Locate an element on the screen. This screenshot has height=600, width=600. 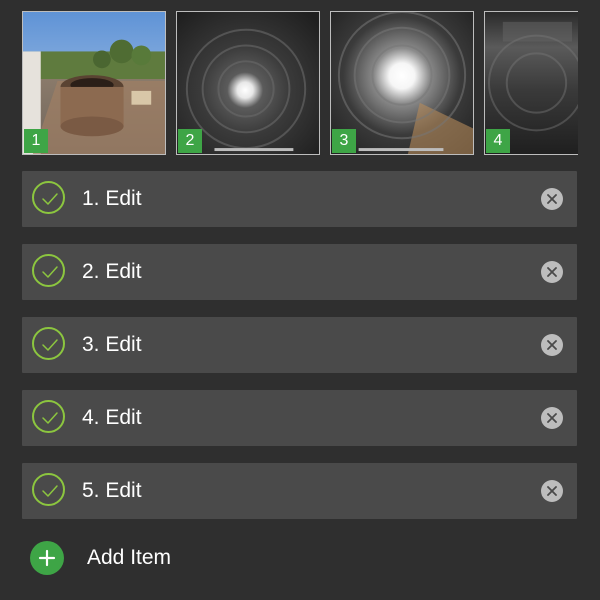
thumbnail-1: 1 is located at coordinates (94, 83).